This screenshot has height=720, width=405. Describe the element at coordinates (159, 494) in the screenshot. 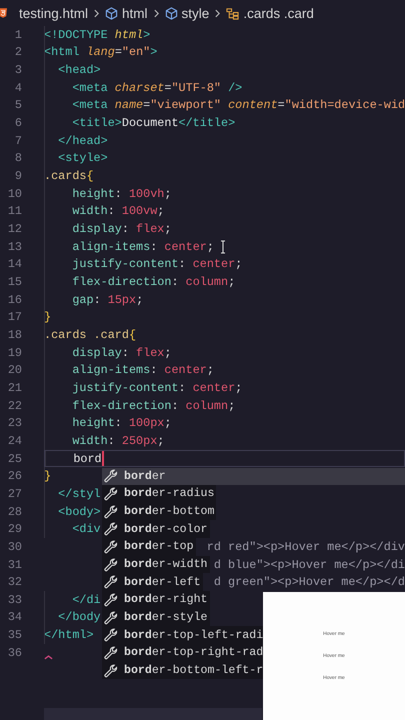

I see `suggestion-item: border-radius` at that location.